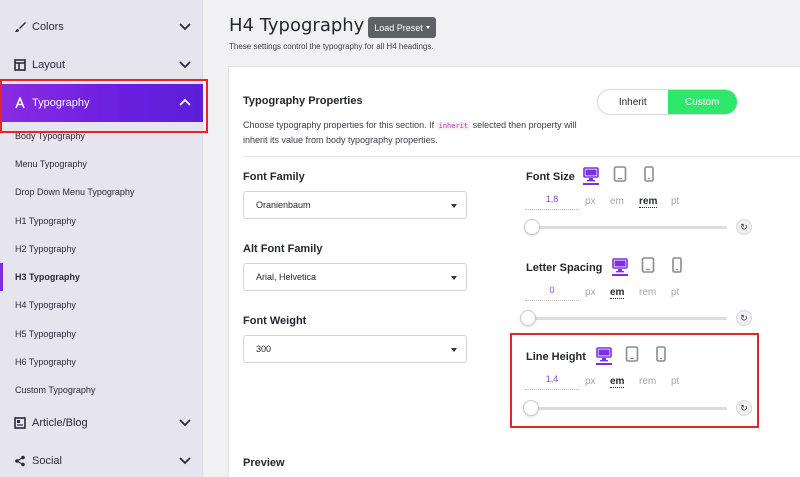 This screenshot has height=477, width=800. I want to click on line-height-reset-button: ↻, so click(744, 408).